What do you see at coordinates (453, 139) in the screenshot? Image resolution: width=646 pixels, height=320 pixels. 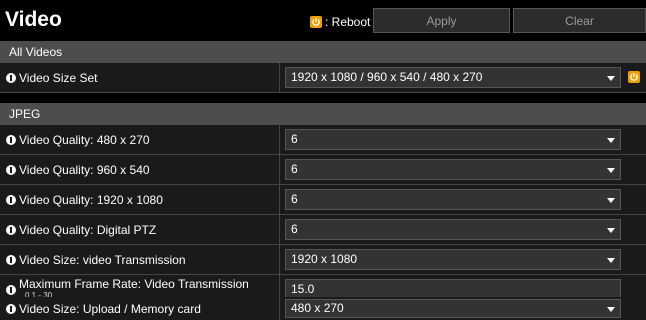 I see `quality-480-select: 6` at bounding box center [453, 139].